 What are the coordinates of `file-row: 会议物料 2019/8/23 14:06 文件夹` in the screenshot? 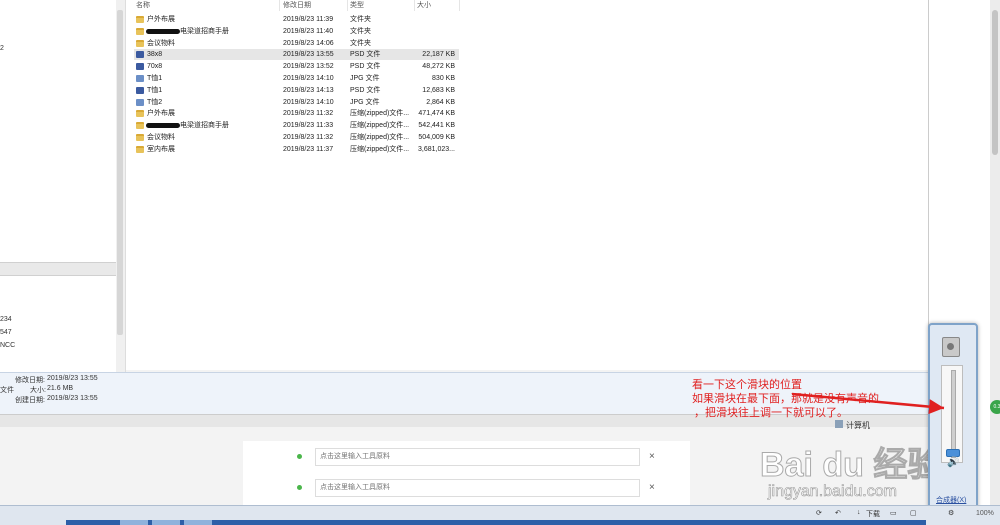 It's located at (296, 43).